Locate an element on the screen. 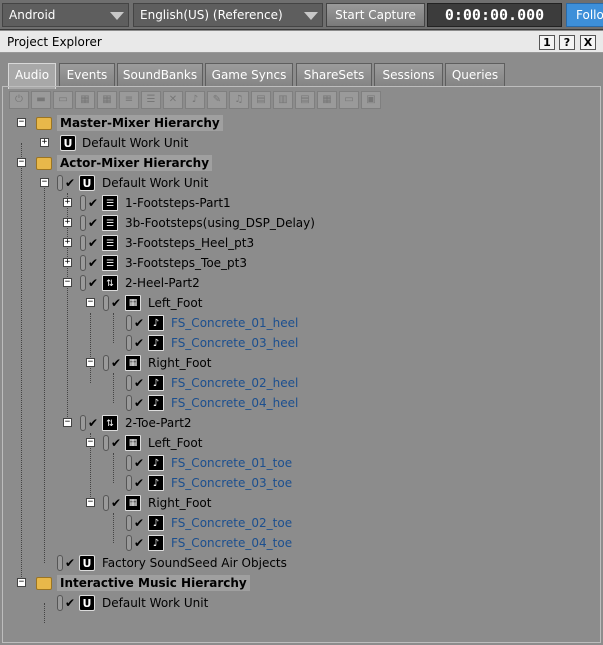  folder-icon is located at coordinates (44, 583).